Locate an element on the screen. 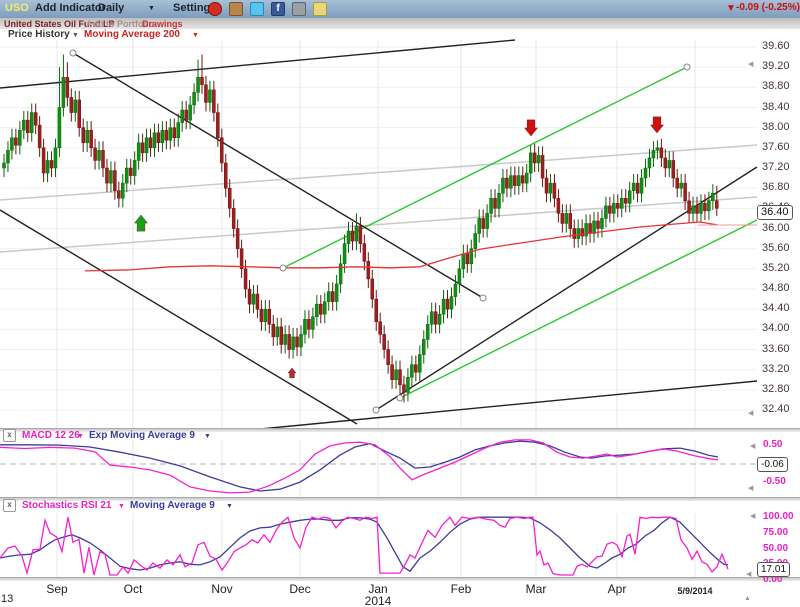  price-axis-label: 38.00 is located at coordinates (776, 126).